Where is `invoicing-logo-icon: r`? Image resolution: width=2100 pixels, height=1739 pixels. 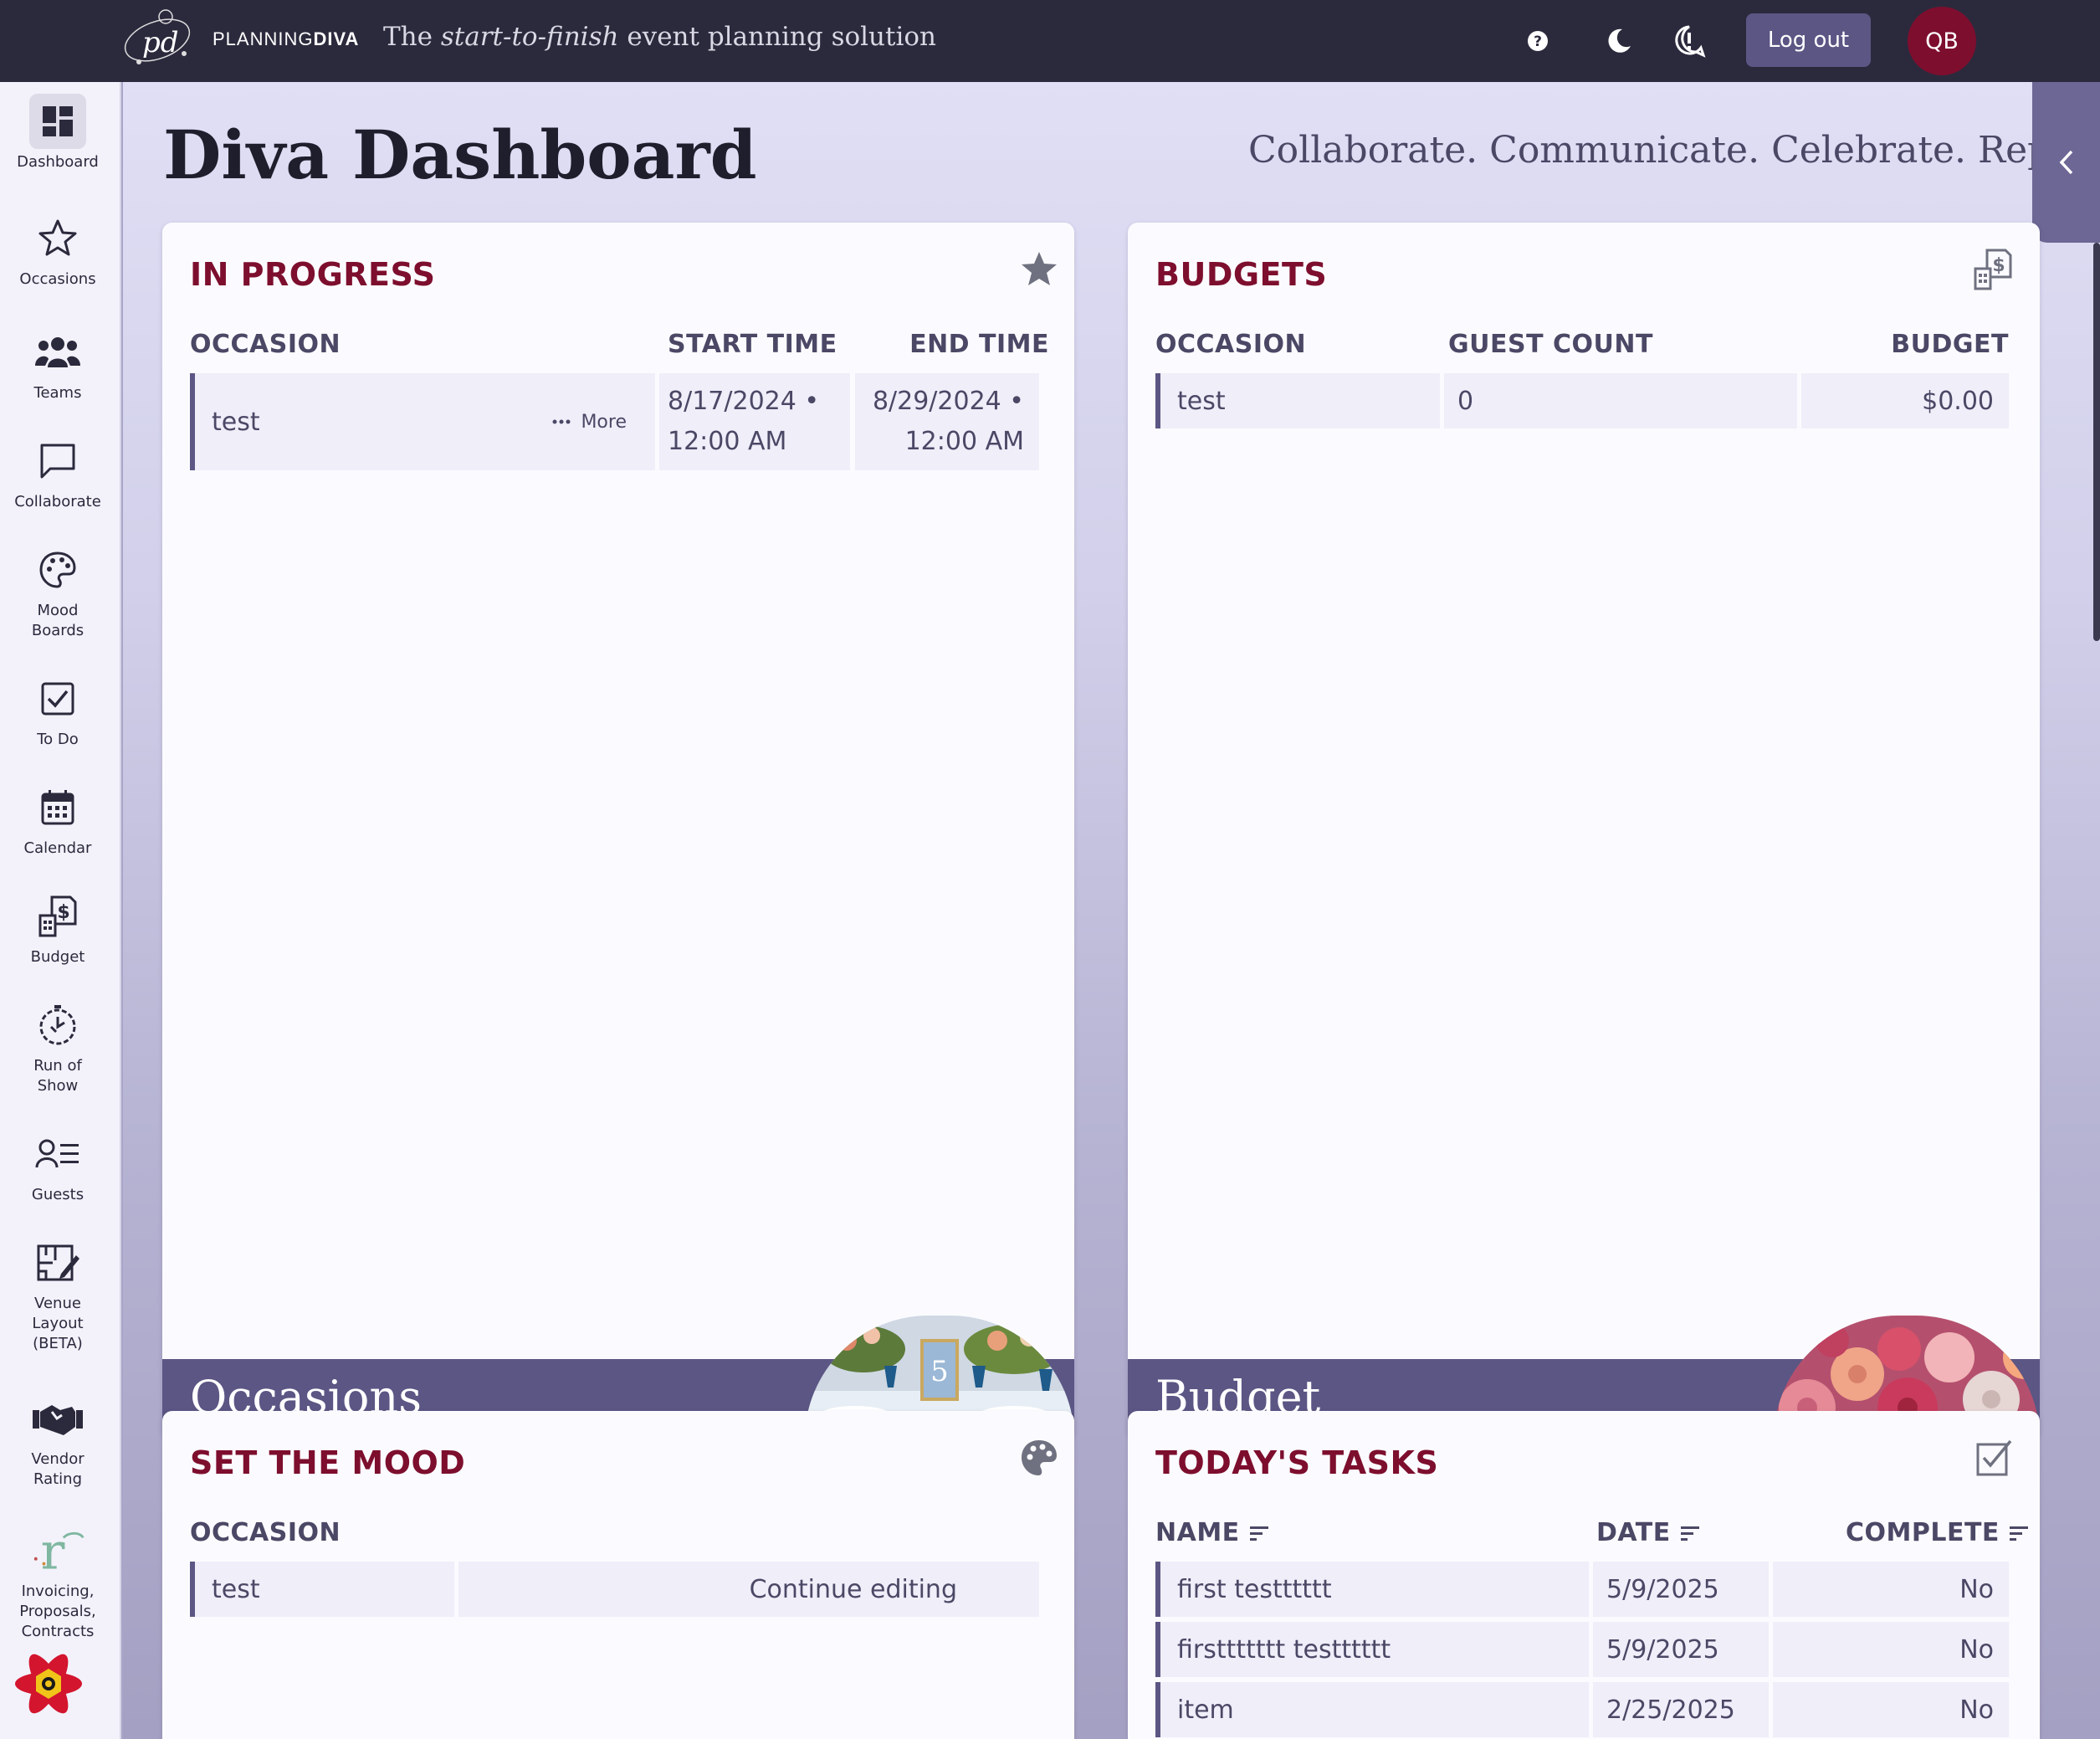
invoicing-logo-icon: r is located at coordinates (58, 1551).